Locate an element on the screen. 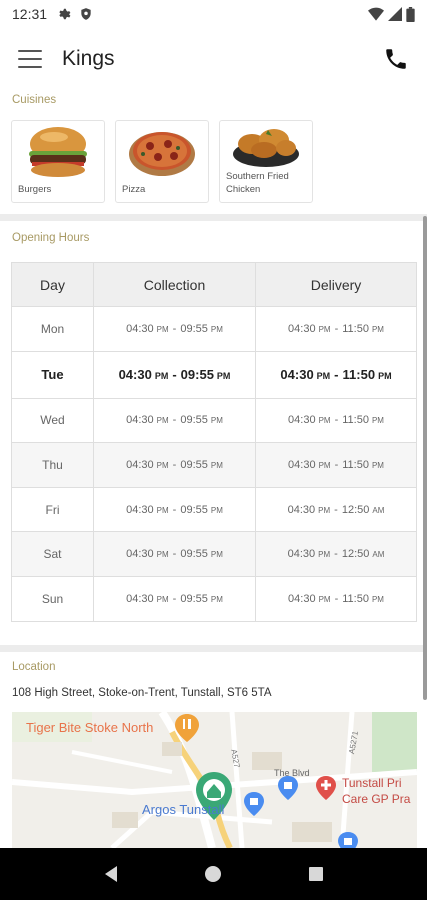 This screenshot has width=427, height=900. day-cell: Sun is located at coordinates (52, 598).